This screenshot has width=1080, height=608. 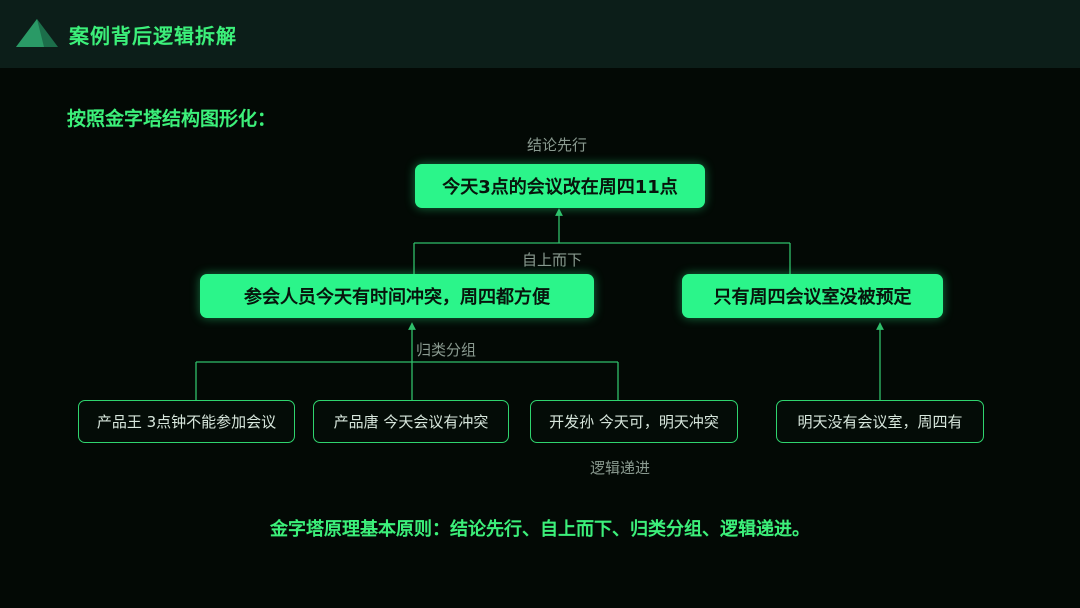 What do you see at coordinates (634, 421) in the screenshot?
I see `leaf-node-3: 开发孙 今天可，明天冲突` at bounding box center [634, 421].